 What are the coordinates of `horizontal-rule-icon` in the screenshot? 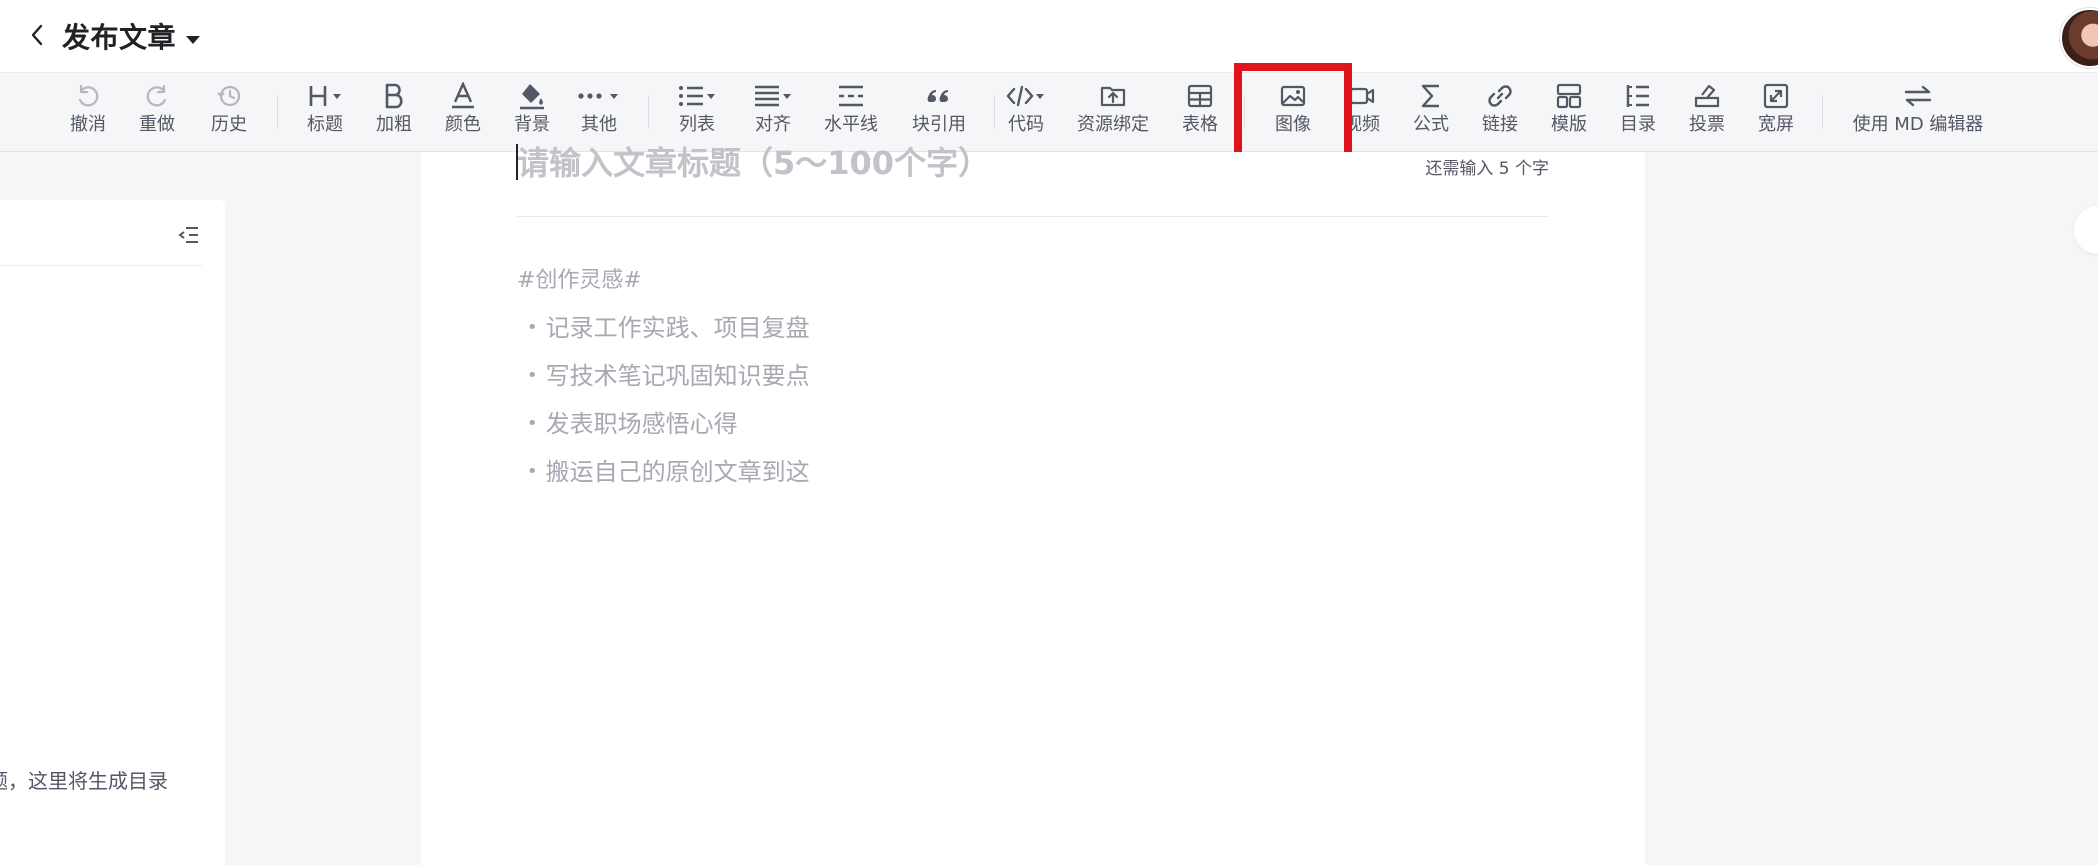 It's located at (851, 96).